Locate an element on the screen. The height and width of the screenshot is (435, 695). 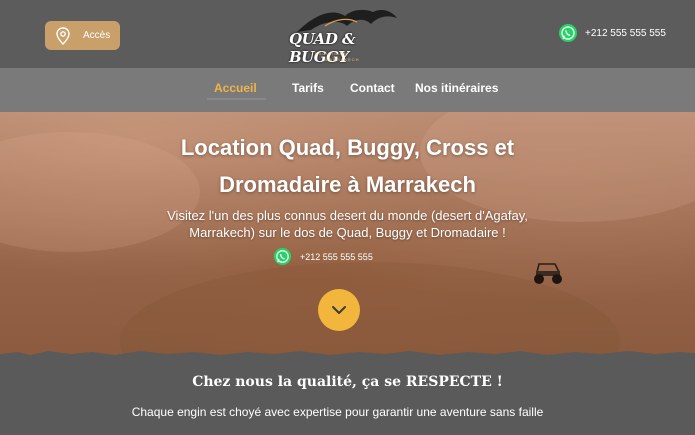
torn-edge-divider is located at coordinates (347, 356).